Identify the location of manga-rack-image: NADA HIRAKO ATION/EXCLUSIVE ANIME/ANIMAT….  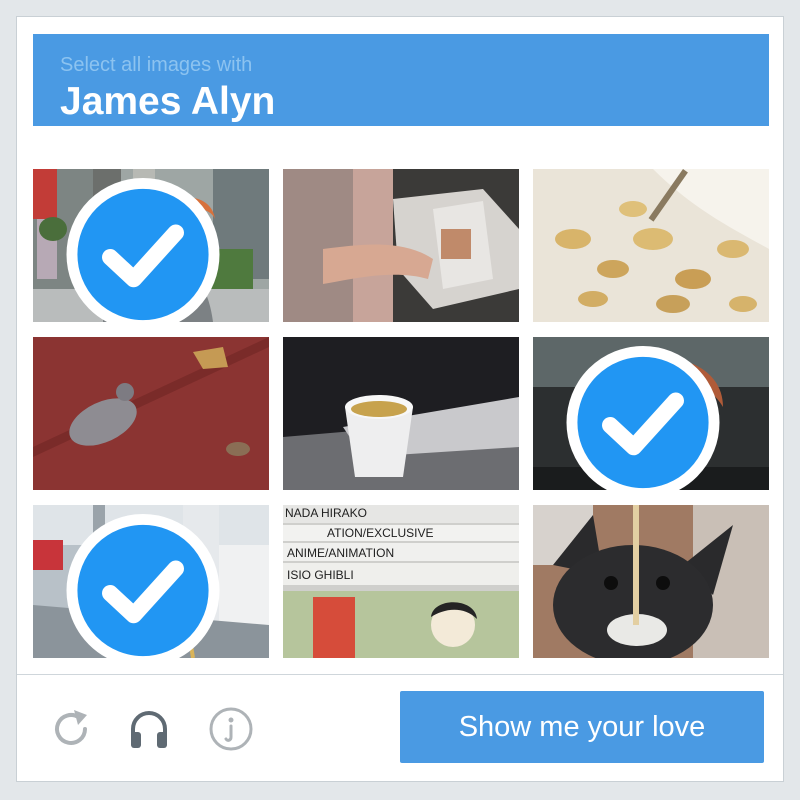
(401, 581).